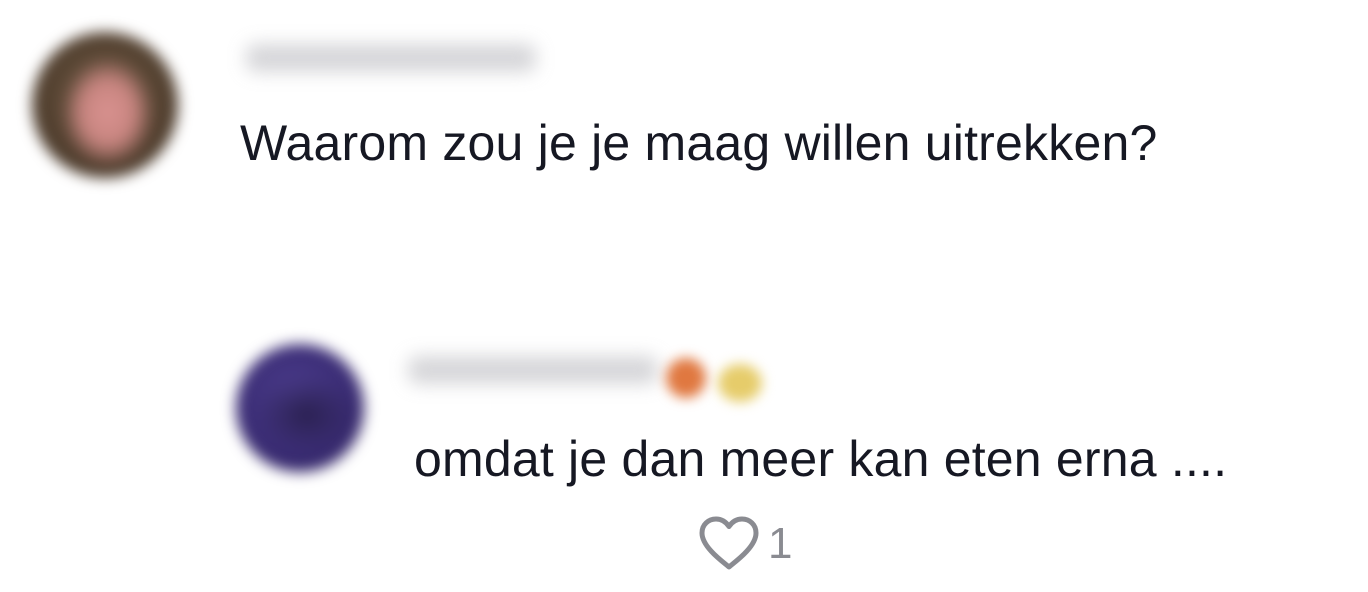  I want to click on commenter-avatar, so click(105, 105).